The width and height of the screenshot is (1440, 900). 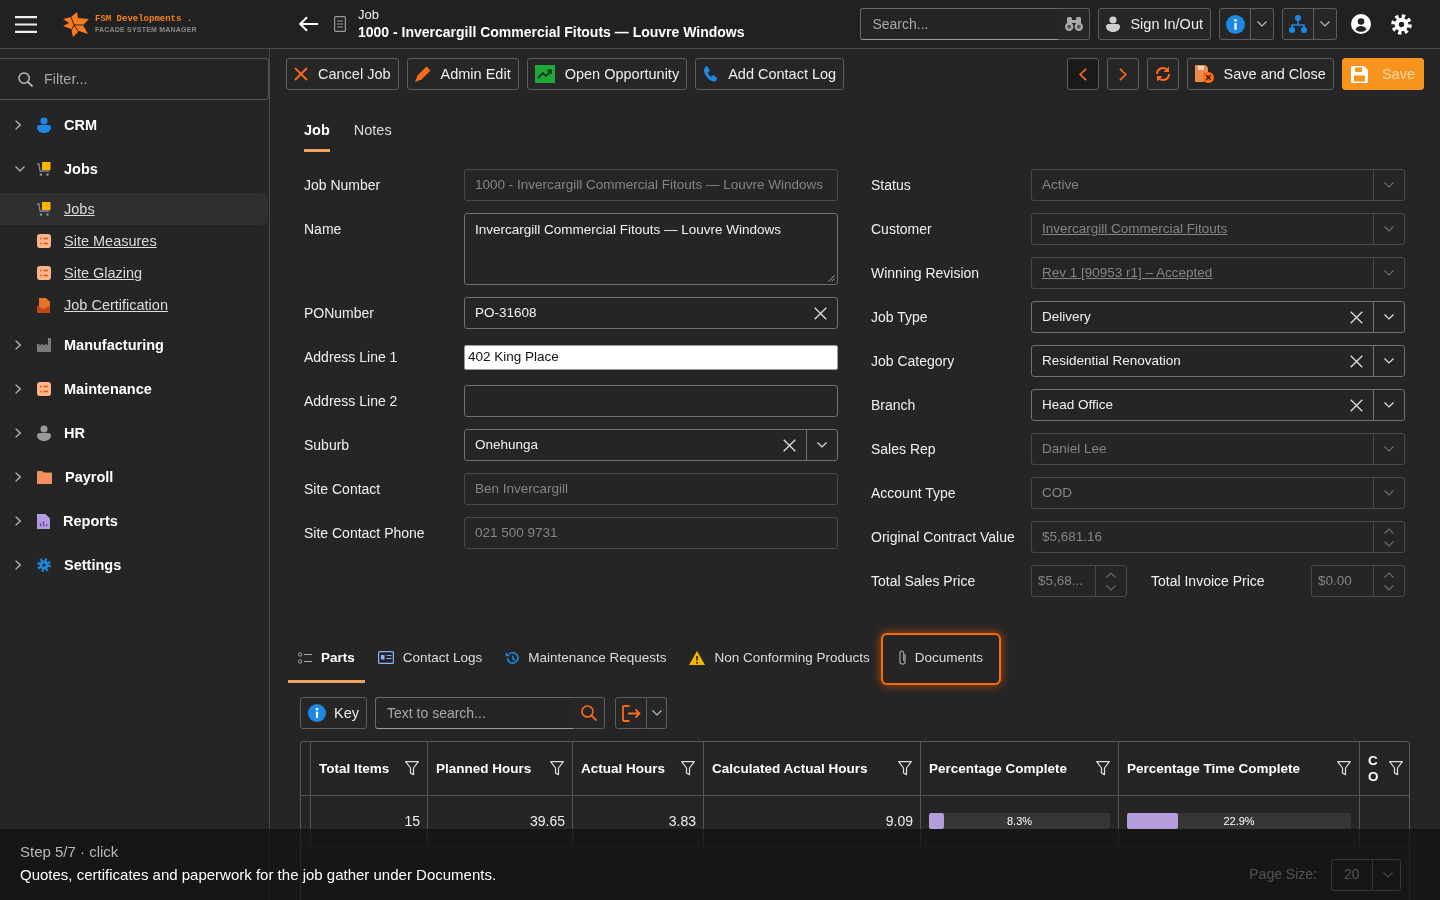 I want to click on field-label: Name, so click(x=323, y=229).